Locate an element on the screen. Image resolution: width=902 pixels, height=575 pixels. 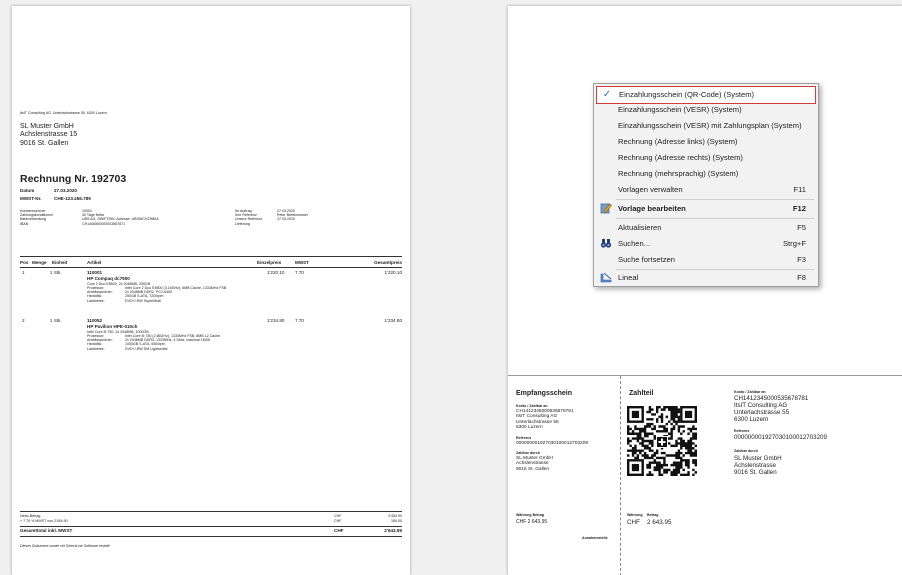
receipt-payer-label: Zahlbar durch is located at coordinates (528, 453).